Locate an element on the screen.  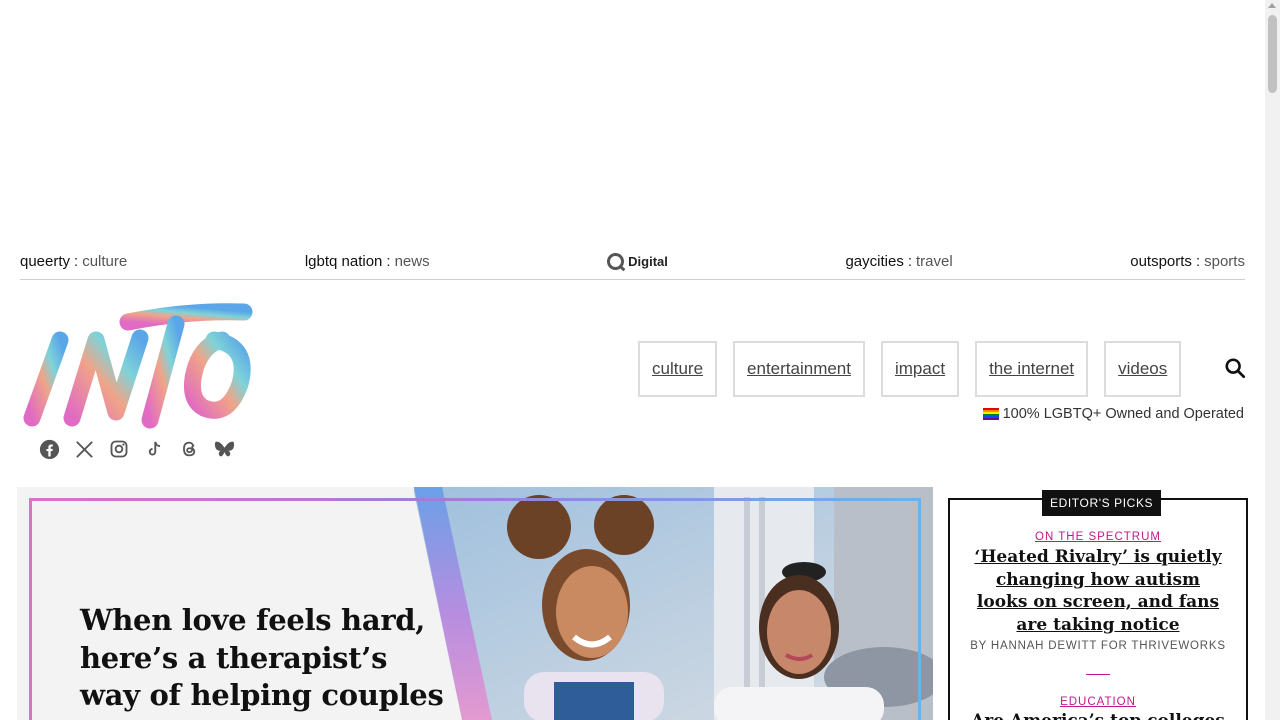
qdigital-logo: Digital is located at coordinates (637, 261).